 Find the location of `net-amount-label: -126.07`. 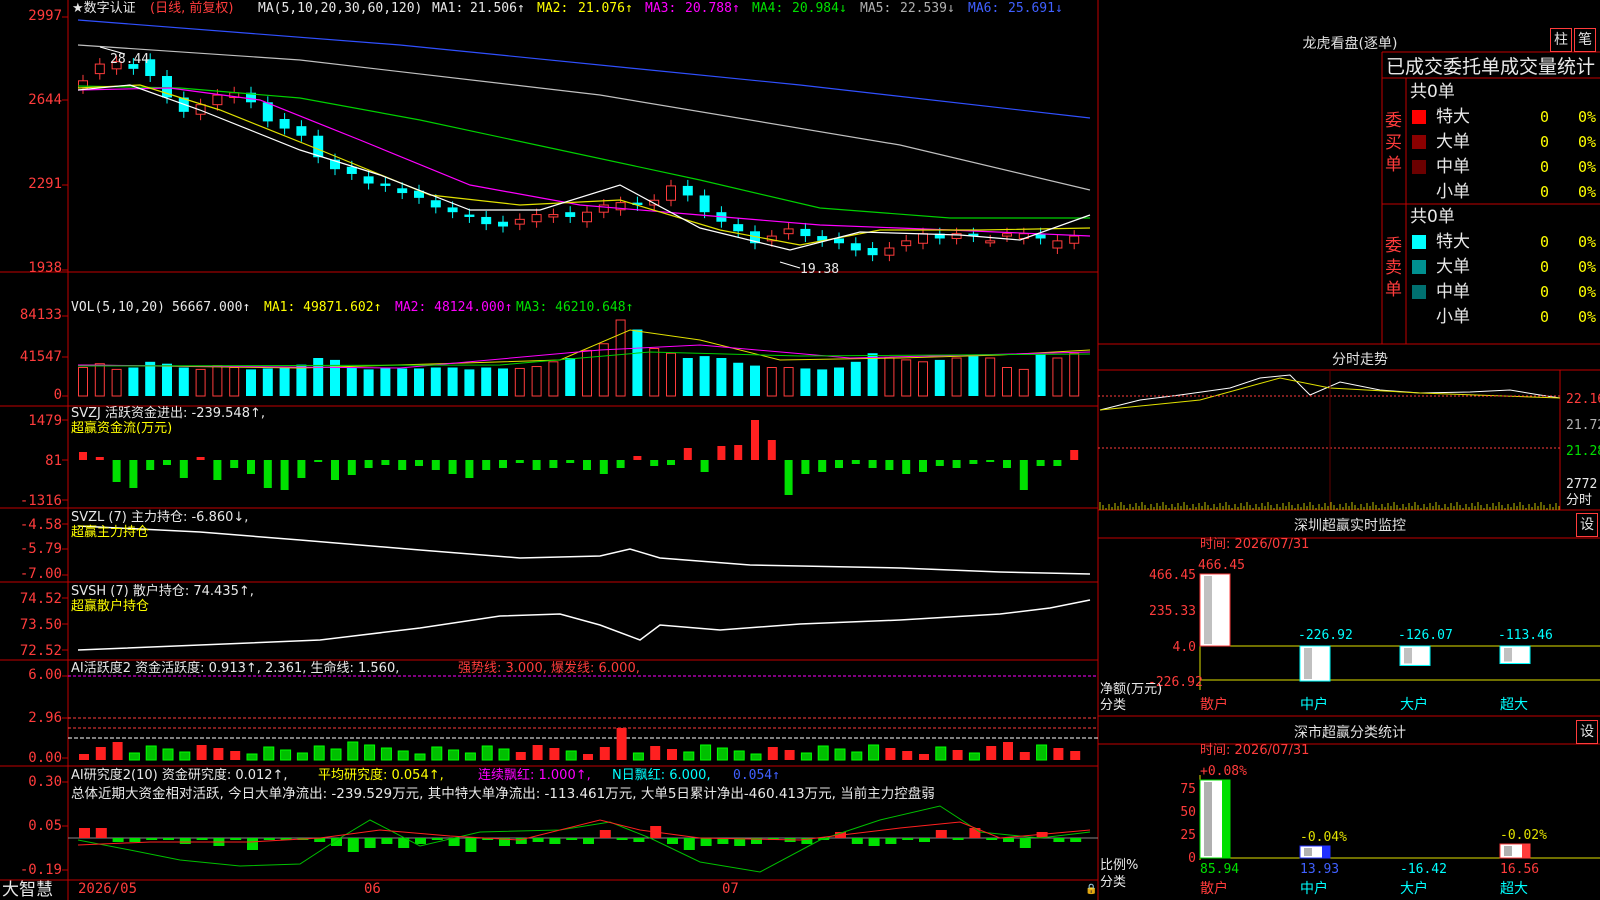

net-amount-label: -126.07 is located at coordinates (1425, 635).